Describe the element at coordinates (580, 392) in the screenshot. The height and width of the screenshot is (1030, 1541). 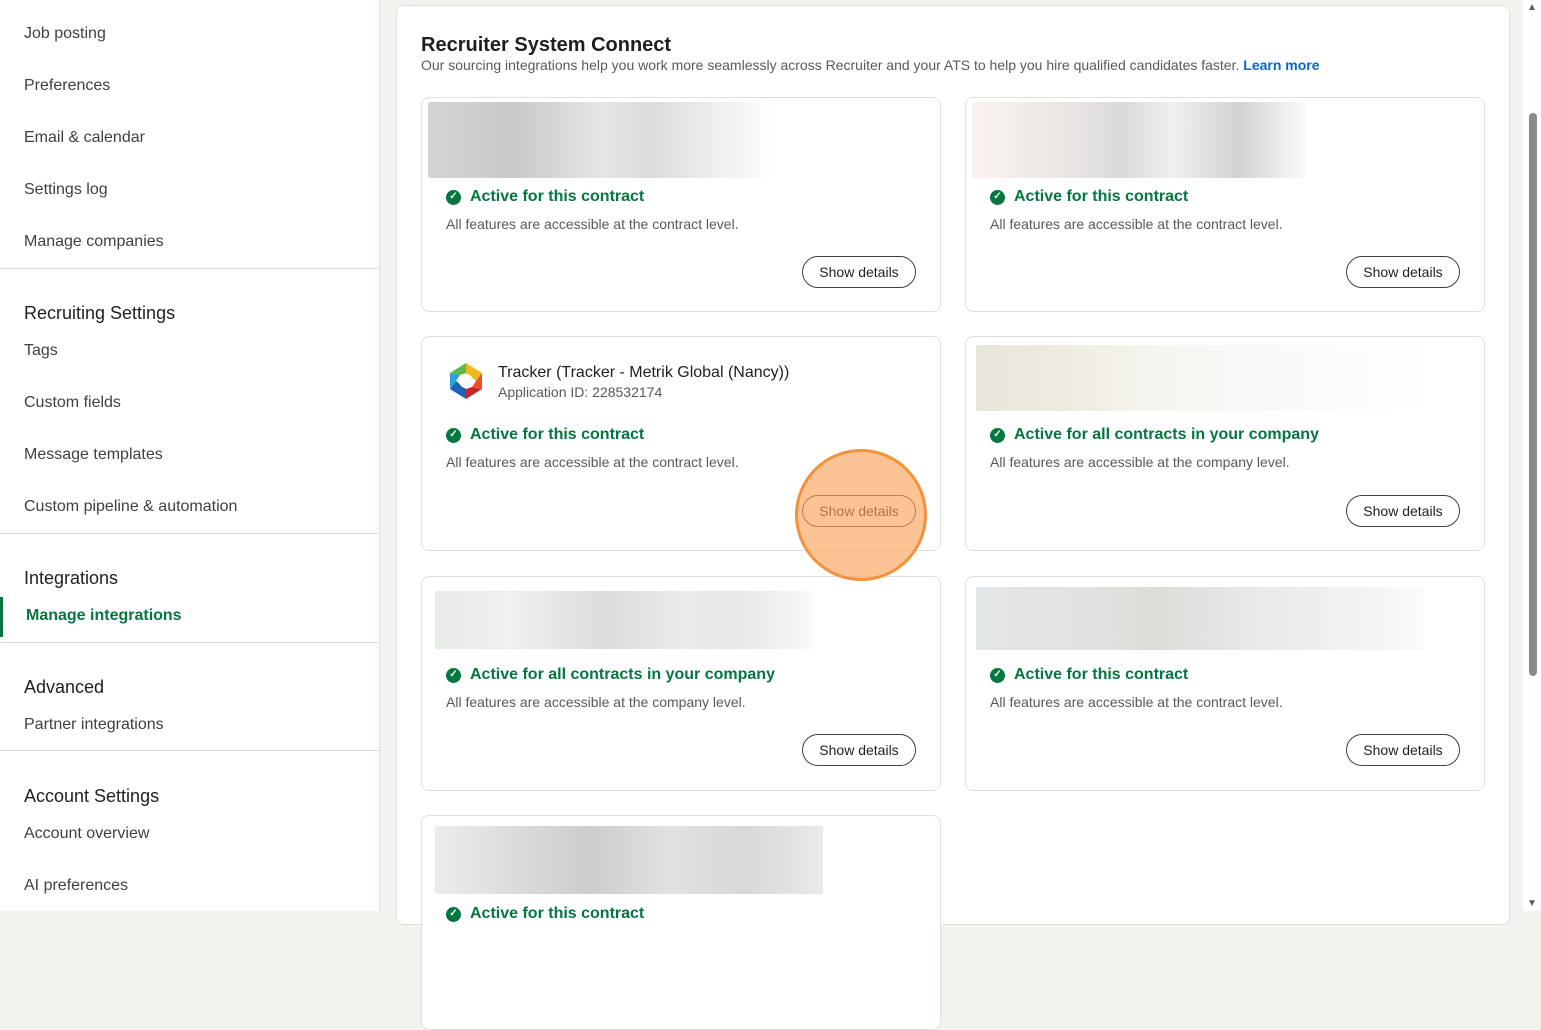
I see `app-id: Application ID: 228532174` at that location.